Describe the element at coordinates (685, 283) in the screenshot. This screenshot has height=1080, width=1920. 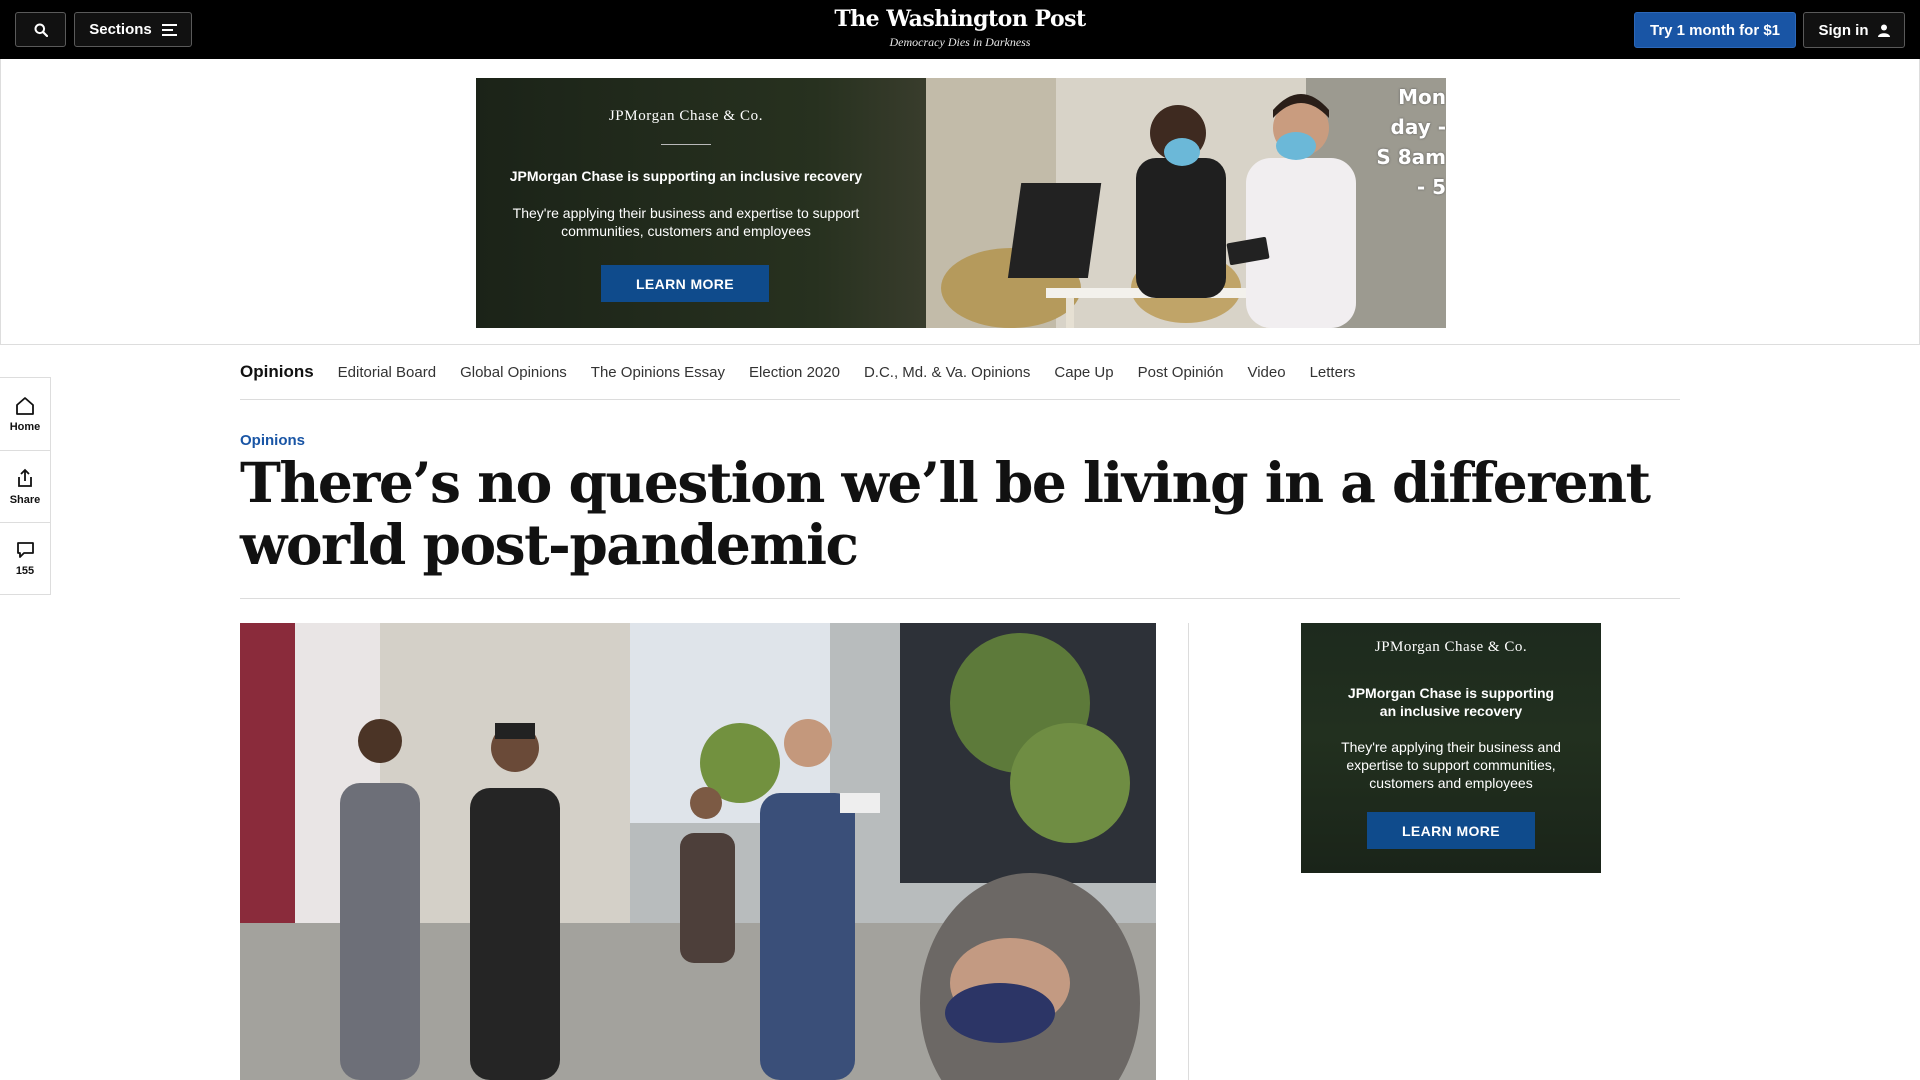
I see `banner-ad-learn-more-button: LEARN MORE` at that location.